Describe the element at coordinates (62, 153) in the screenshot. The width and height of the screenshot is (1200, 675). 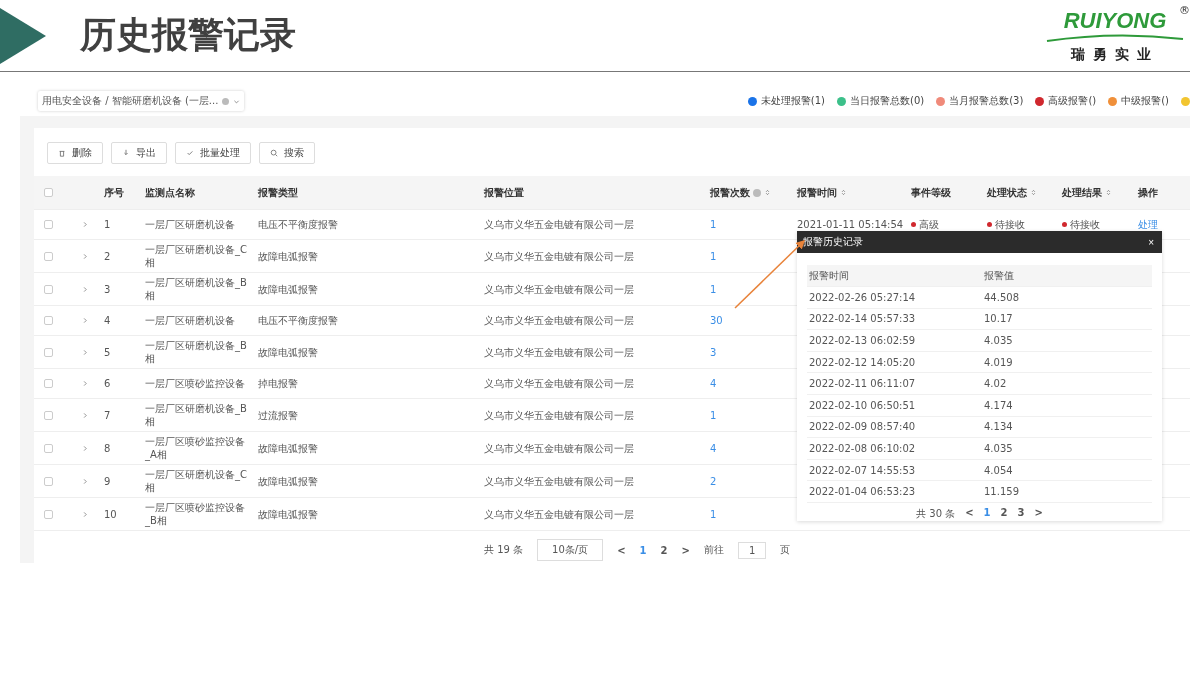
I see `trash-icon` at that location.